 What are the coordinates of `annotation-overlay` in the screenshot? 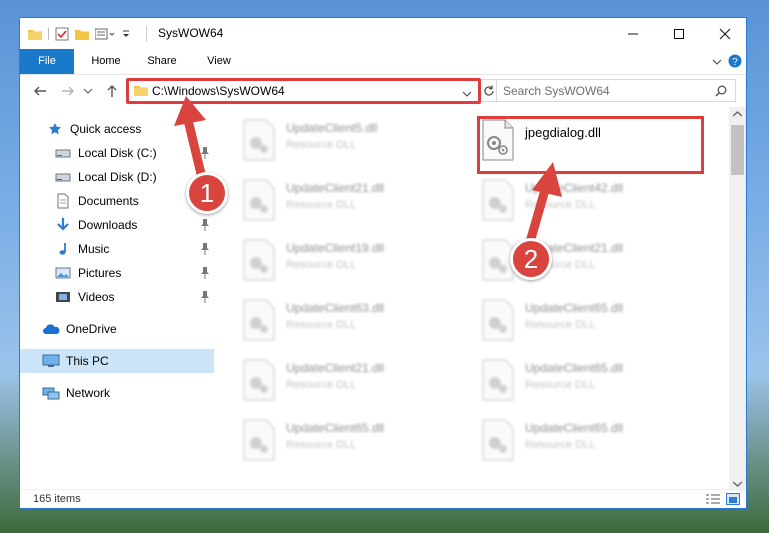 It's located at (368, 170).